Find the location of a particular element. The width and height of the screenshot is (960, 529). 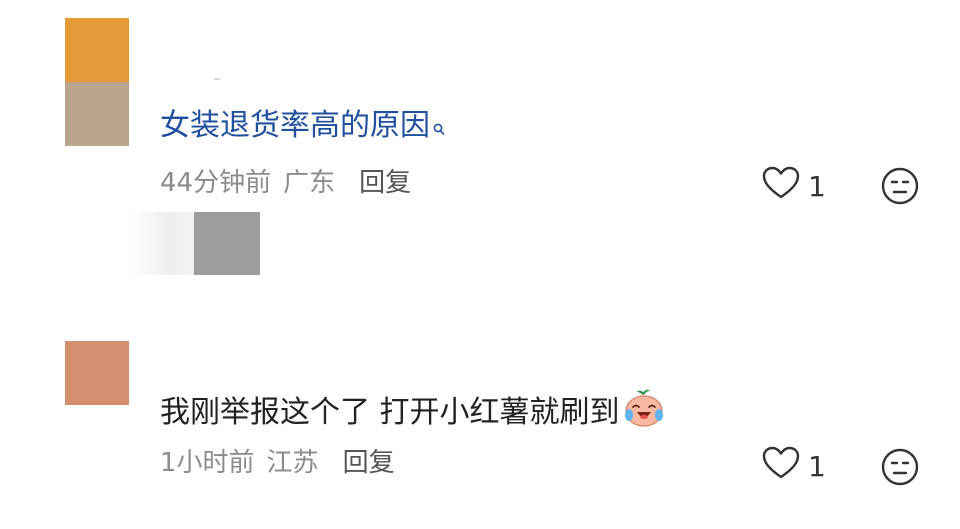

search-suggest-icon is located at coordinates (439, 128).